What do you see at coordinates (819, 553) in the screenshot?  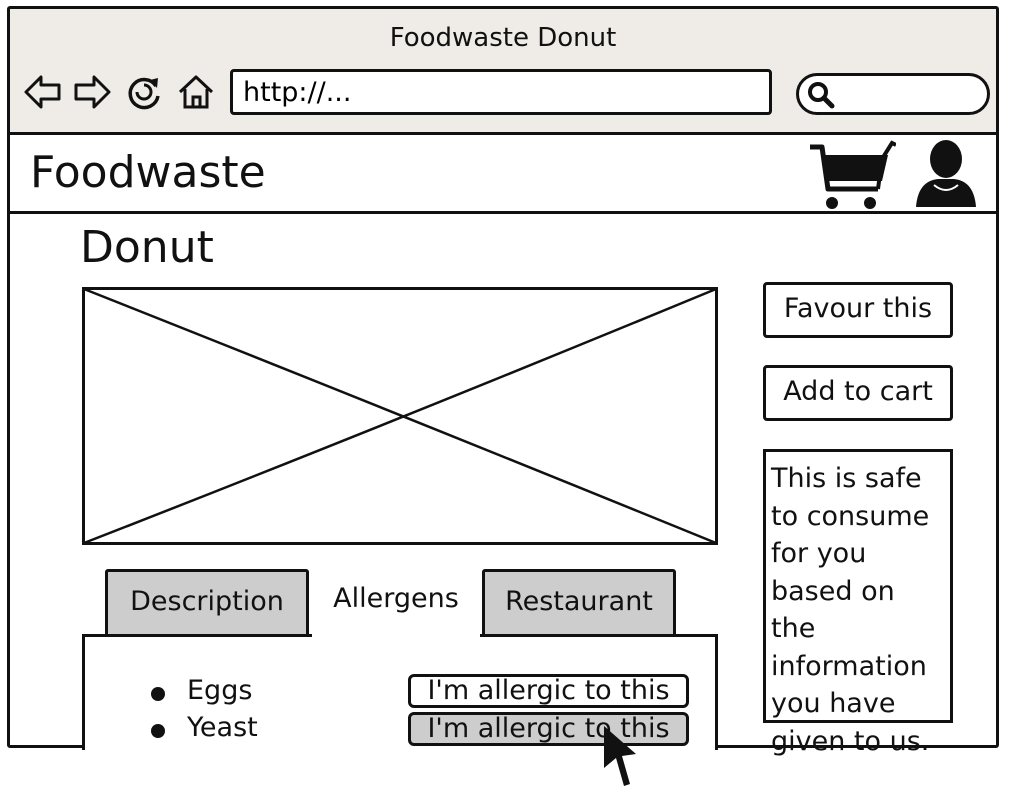 I see `safety-notice-line: for you` at bounding box center [819, 553].